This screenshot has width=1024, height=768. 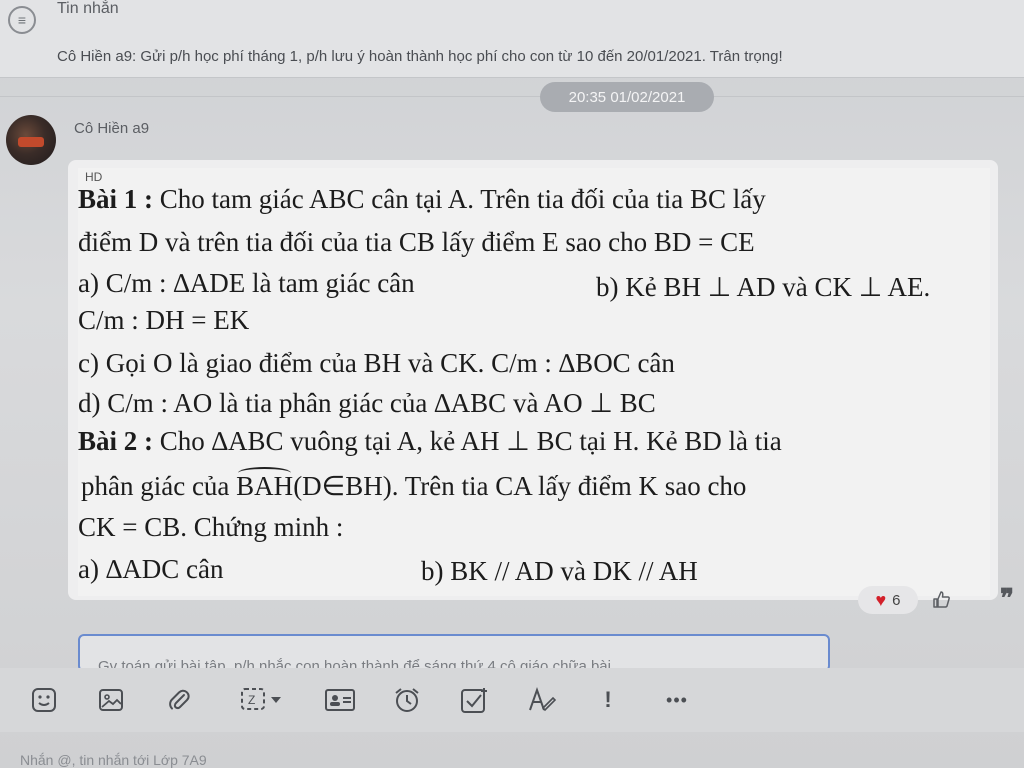 What do you see at coordinates (276, 700) in the screenshot?
I see `chevron-down-icon` at bounding box center [276, 700].